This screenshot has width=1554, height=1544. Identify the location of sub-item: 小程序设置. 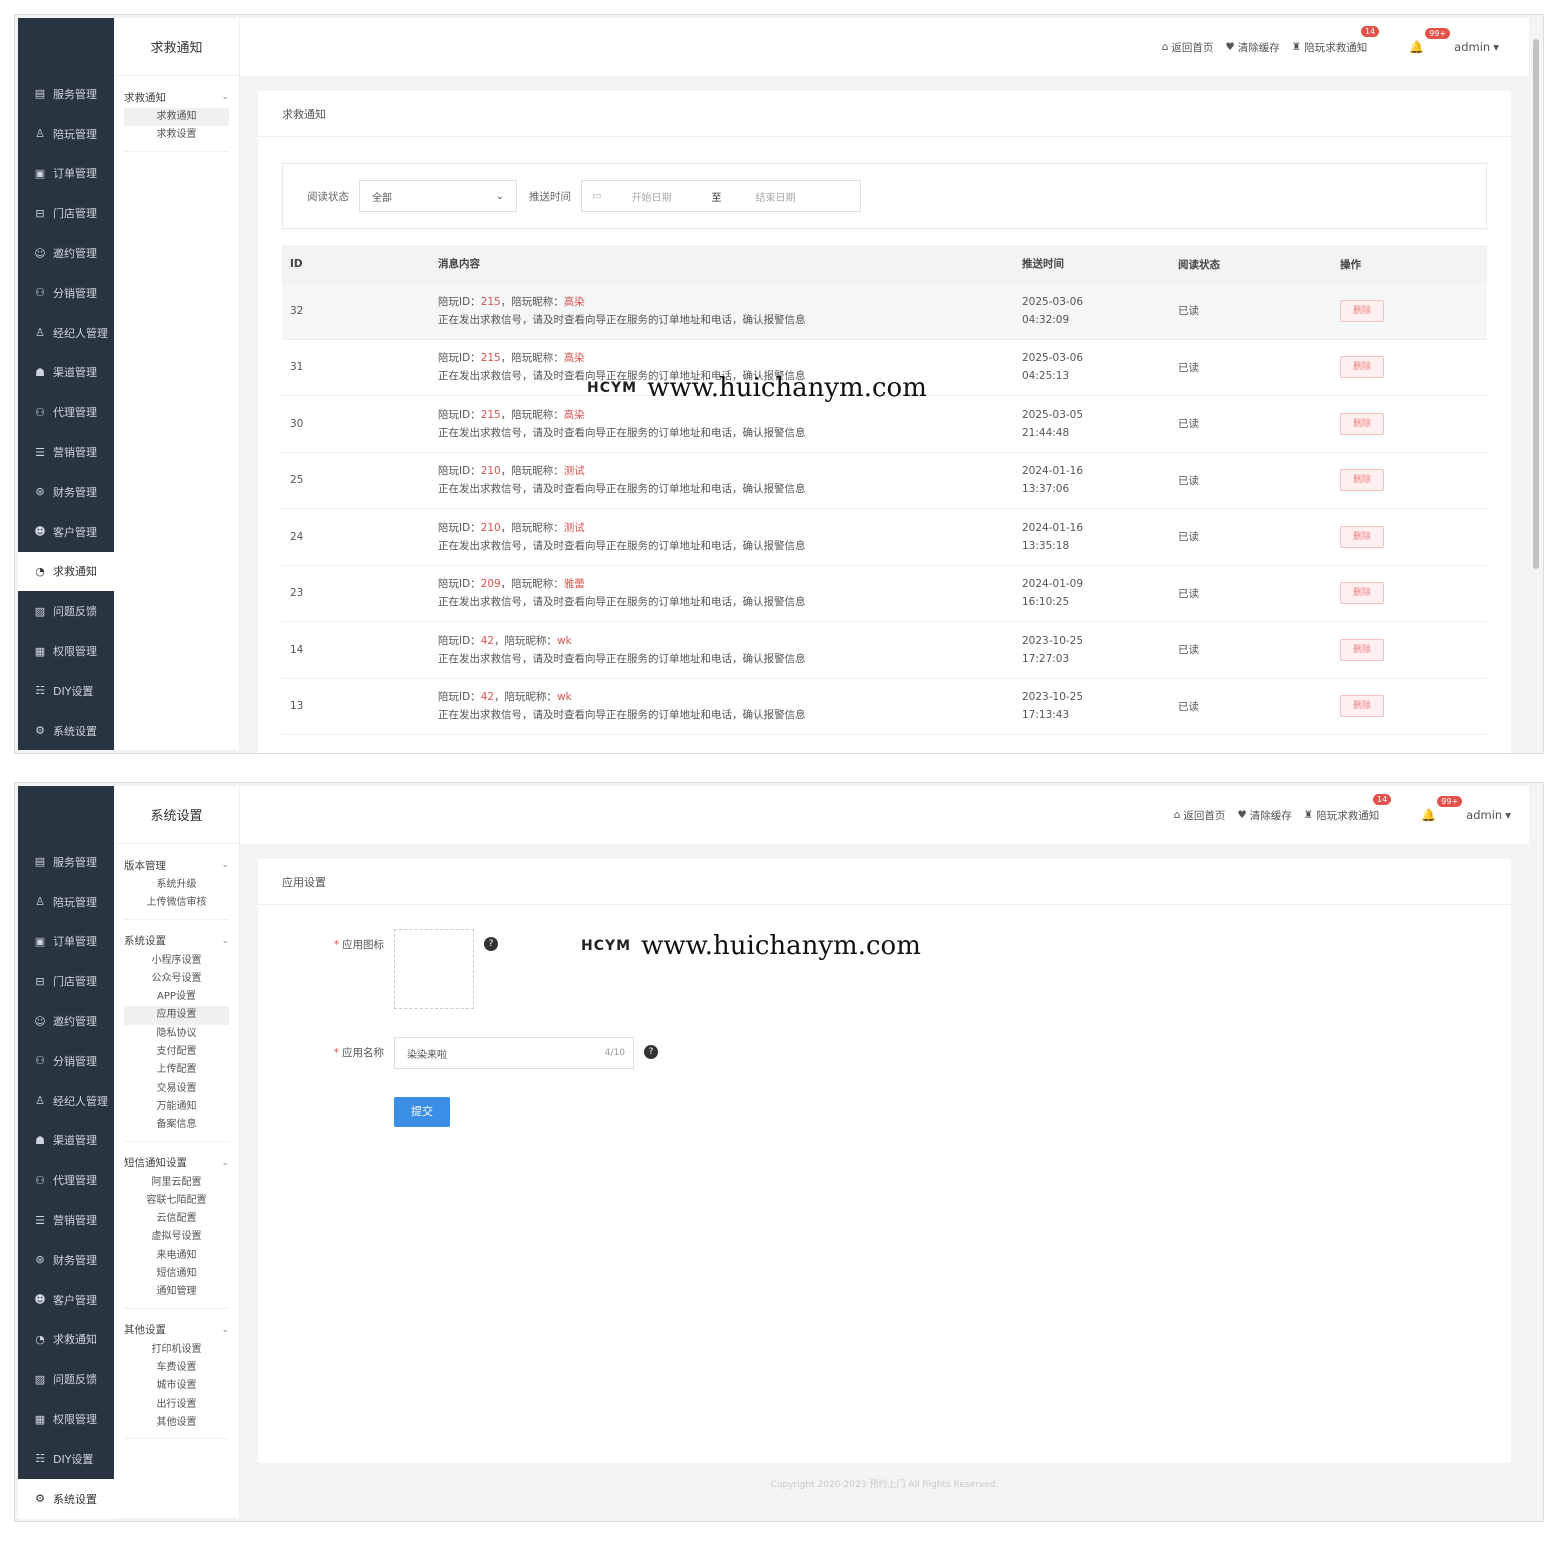
(176, 961).